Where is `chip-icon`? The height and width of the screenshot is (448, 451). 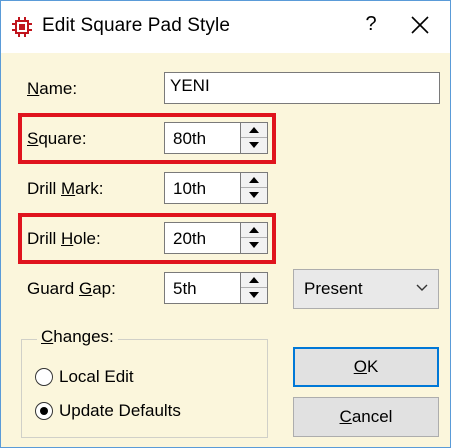 chip-icon is located at coordinates (22, 27).